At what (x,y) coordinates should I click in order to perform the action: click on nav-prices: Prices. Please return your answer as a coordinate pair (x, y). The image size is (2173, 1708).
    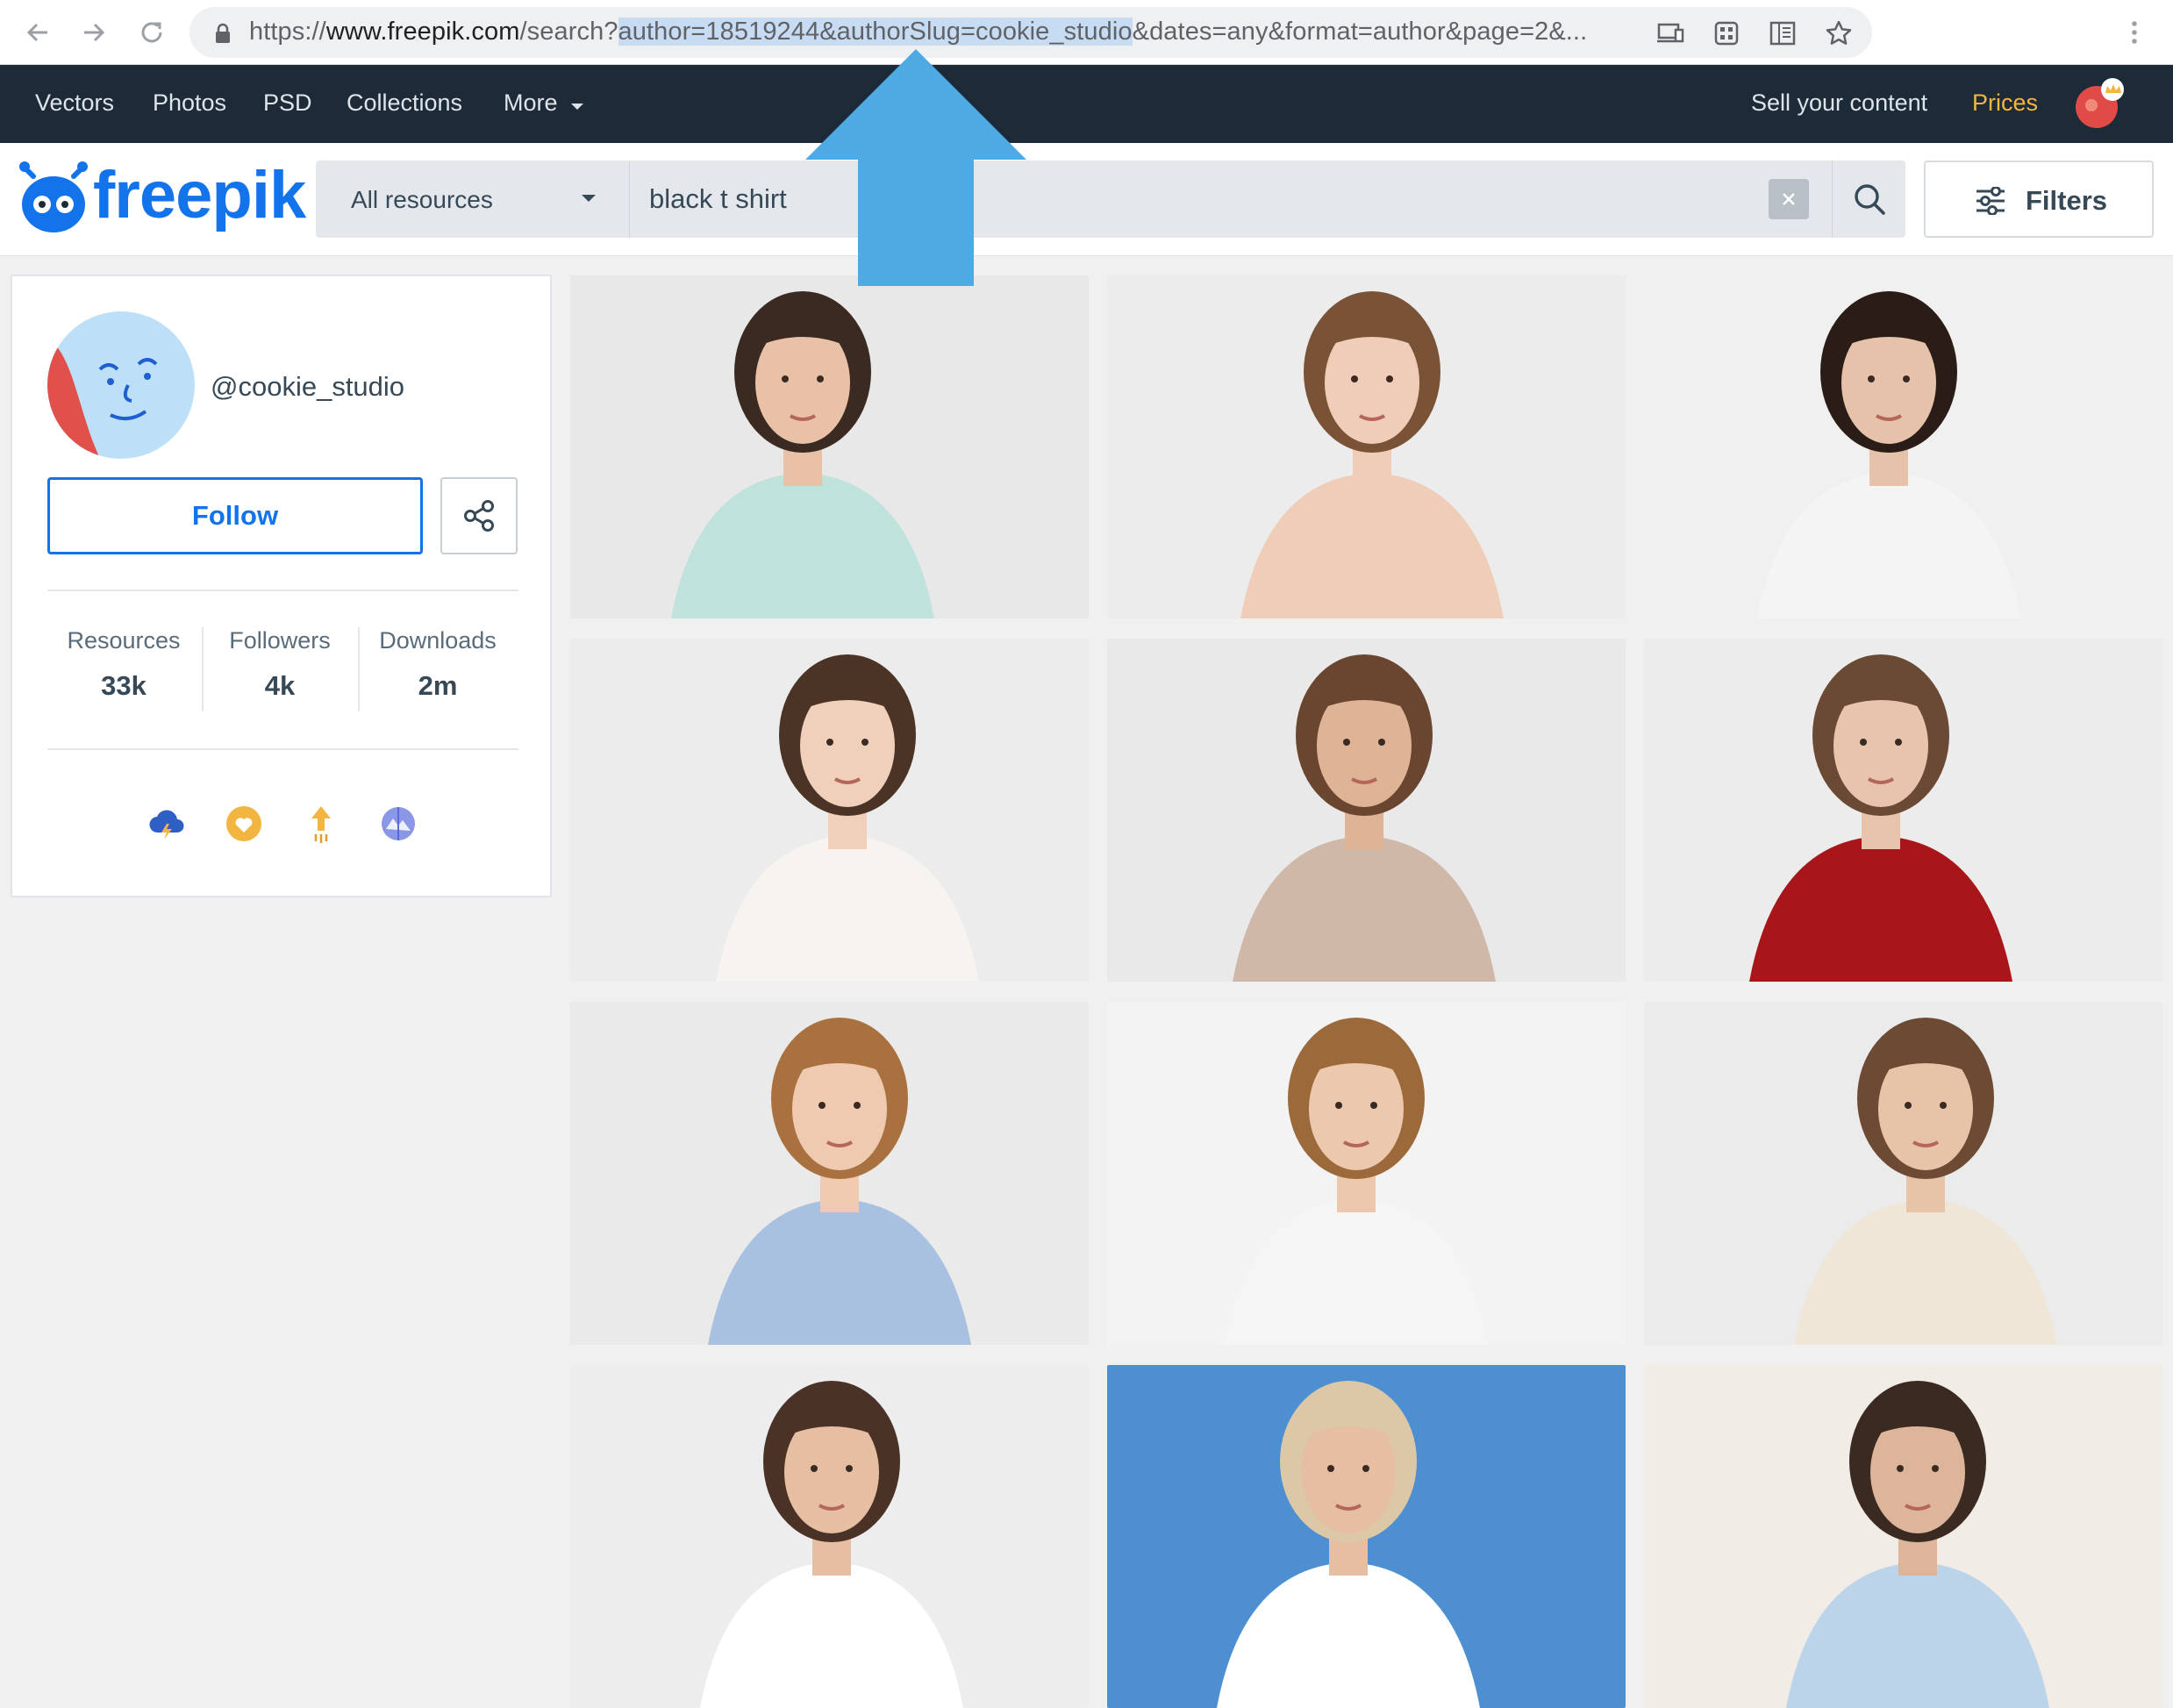
    Looking at the image, I should click on (2005, 103).